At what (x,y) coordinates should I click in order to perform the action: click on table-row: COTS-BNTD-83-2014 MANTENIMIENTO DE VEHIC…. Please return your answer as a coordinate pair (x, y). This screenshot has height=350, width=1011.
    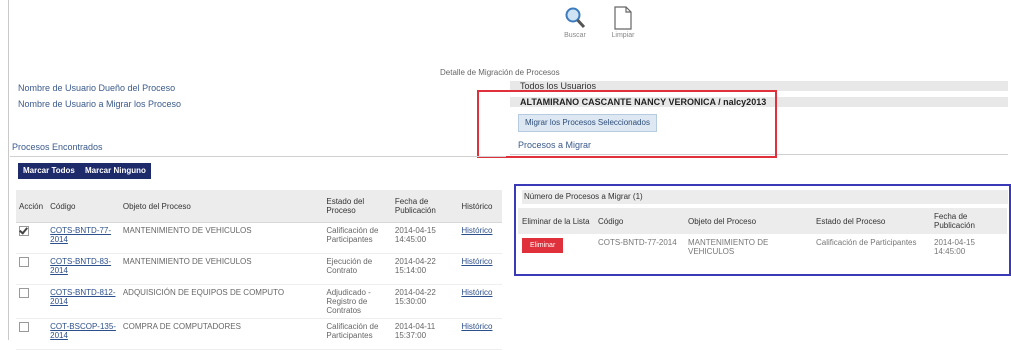
    Looking at the image, I should click on (259, 269).